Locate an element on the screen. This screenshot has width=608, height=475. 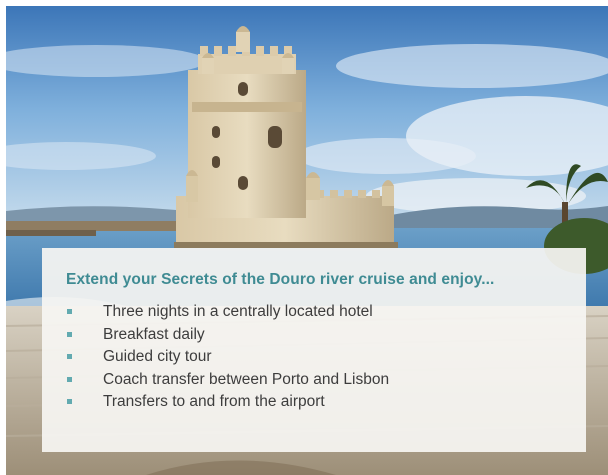
list-item-text: Guided city tour is located at coordinates (157, 356).